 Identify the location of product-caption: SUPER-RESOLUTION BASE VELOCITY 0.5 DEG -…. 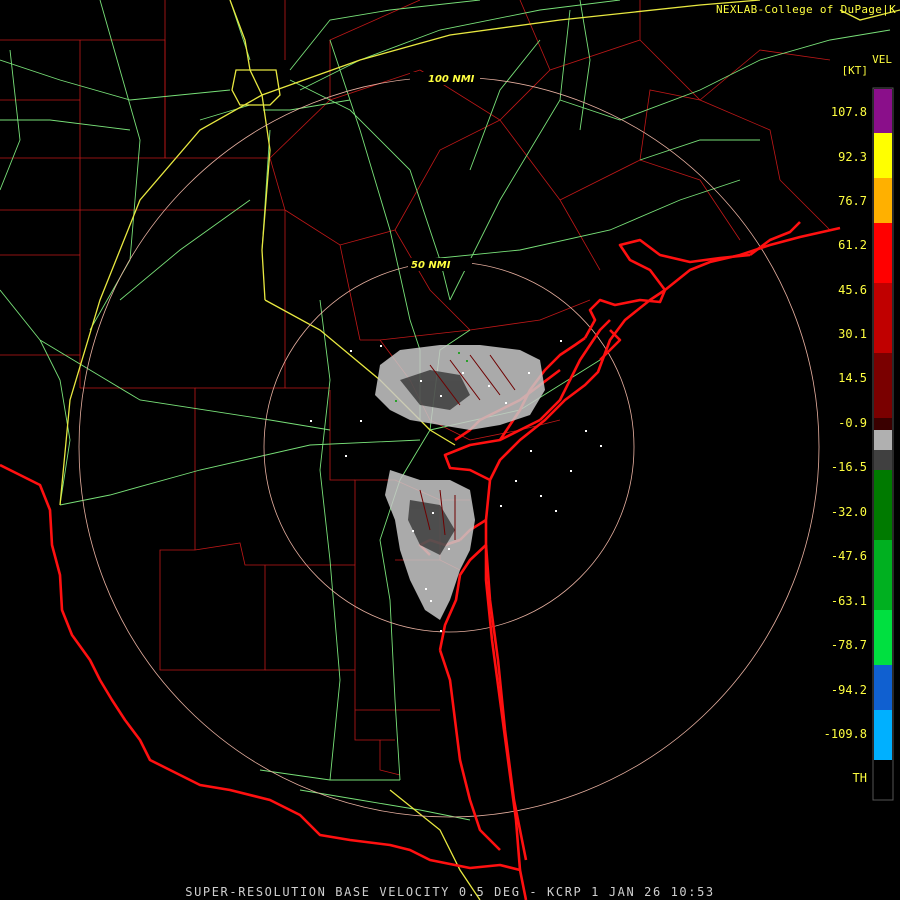
(450, 892).